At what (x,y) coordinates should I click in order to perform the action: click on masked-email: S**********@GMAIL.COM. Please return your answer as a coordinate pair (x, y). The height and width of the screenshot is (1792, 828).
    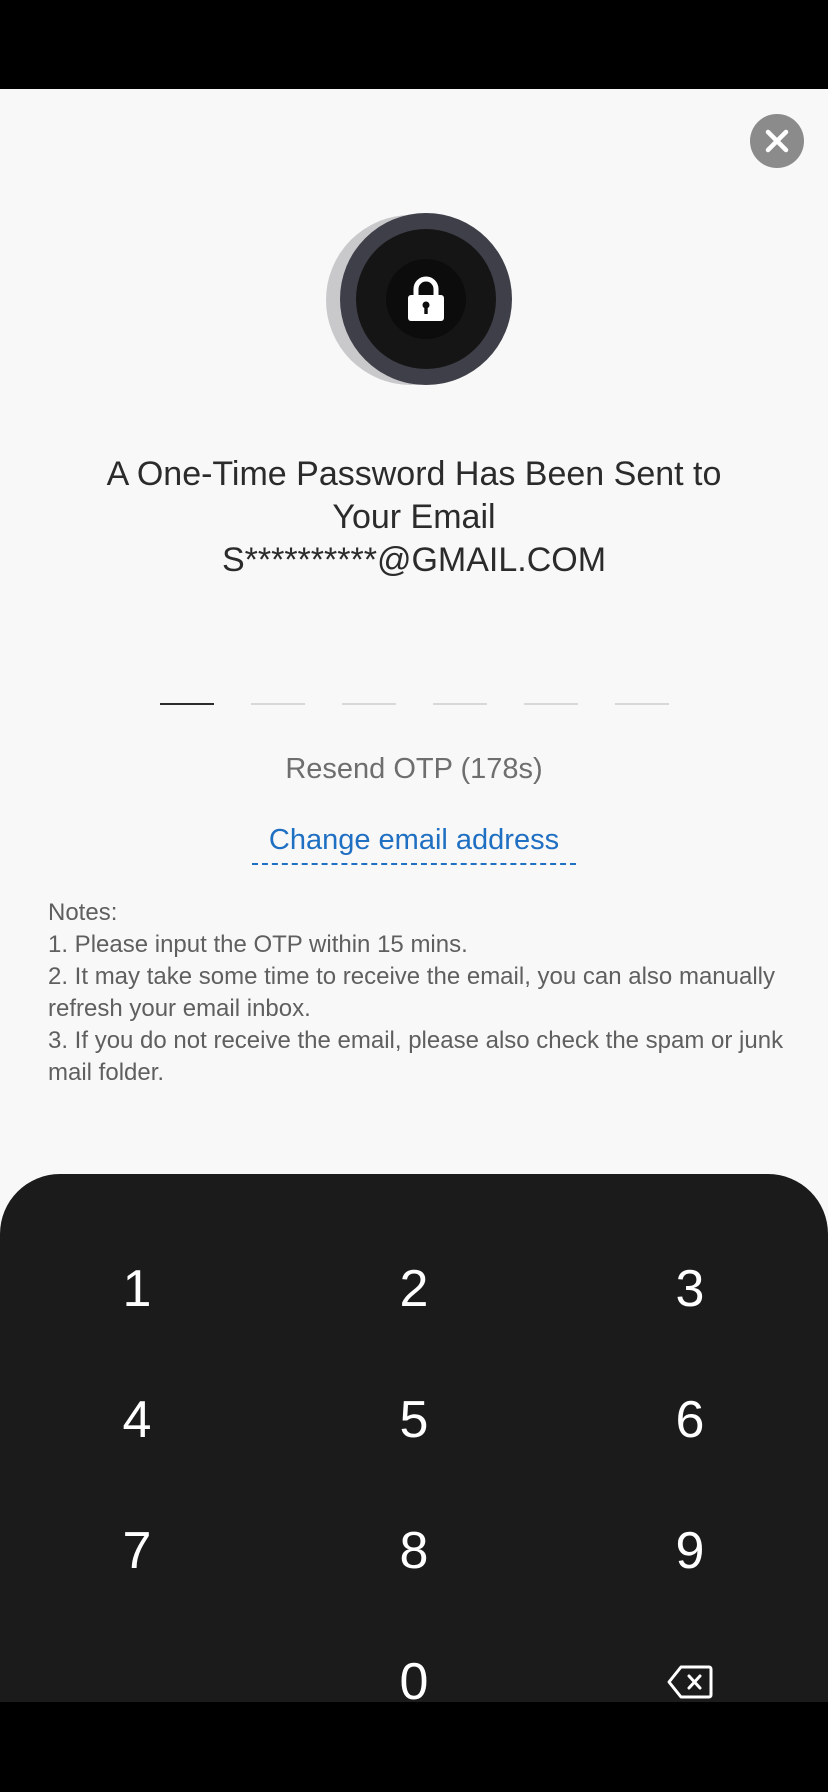
    Looking at the image, I should click on (414, 560).